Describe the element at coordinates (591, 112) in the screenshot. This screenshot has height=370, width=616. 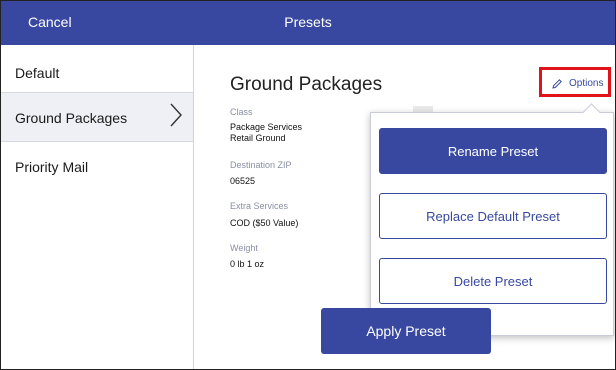
I see `popup-arrow` at that location.